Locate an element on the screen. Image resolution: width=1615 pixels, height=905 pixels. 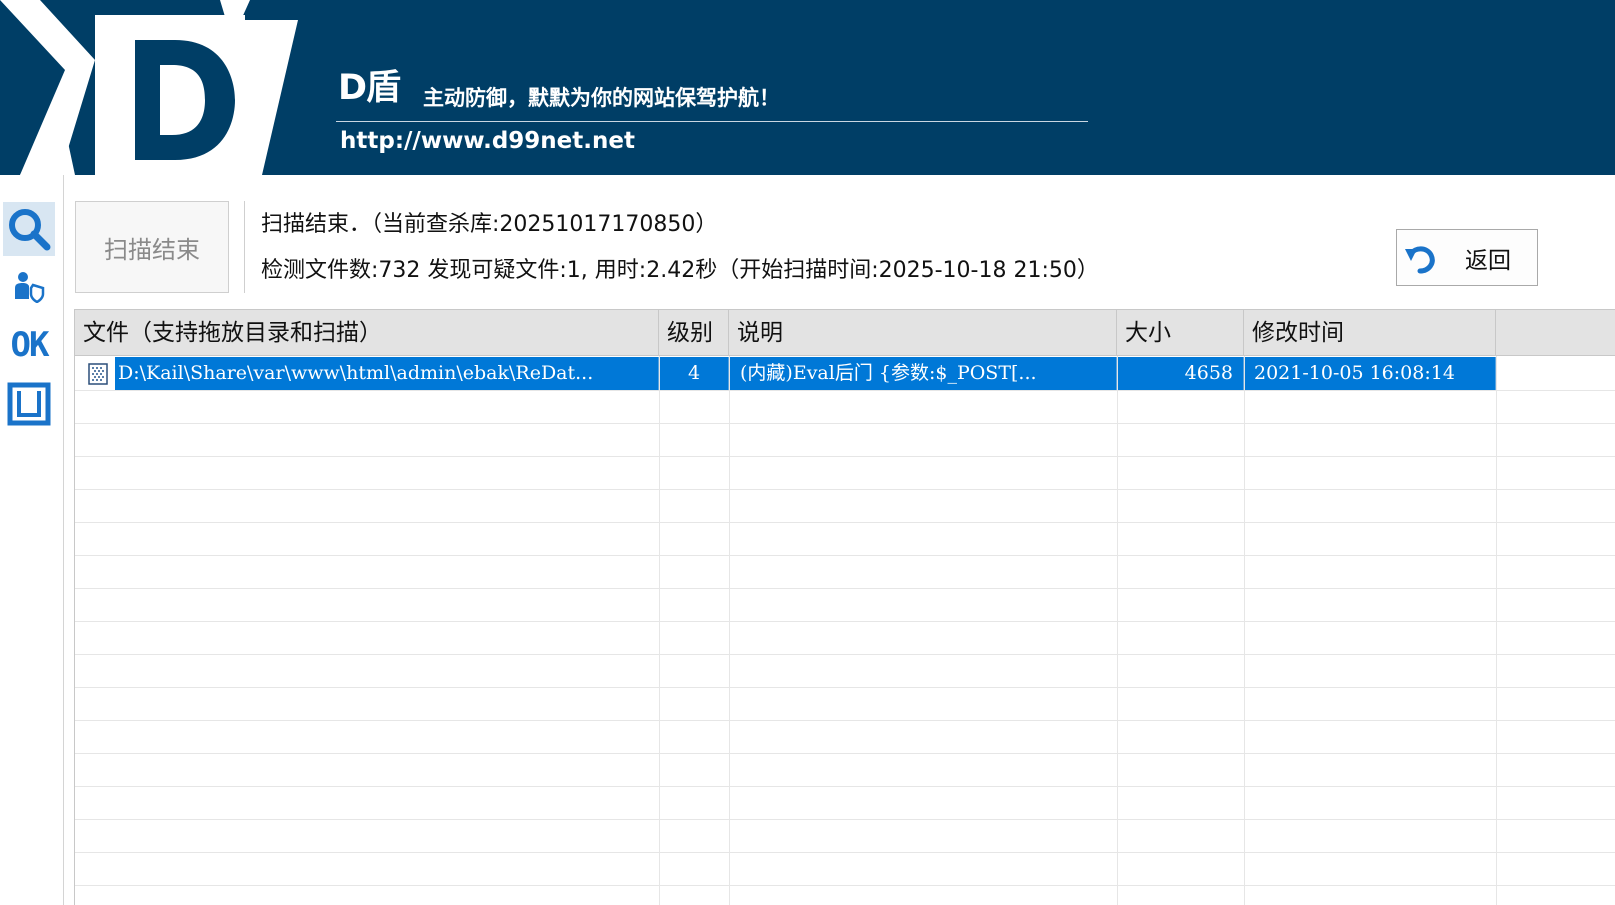
column-header-file: 文件（支持拖放目录和扫描） is located at coordinates (367, 333).